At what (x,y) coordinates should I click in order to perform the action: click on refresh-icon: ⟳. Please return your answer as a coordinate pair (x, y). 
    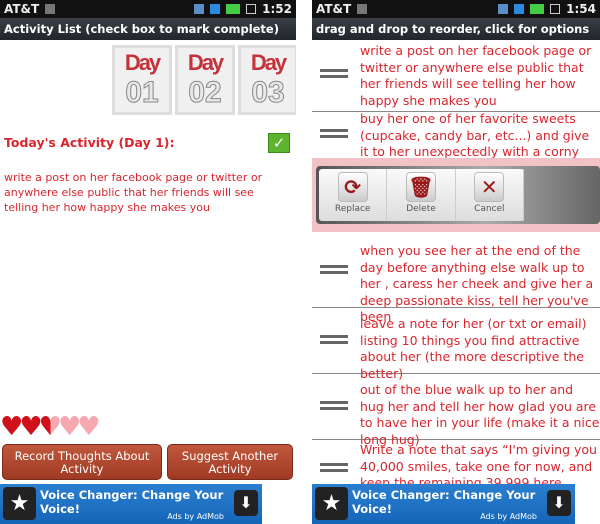
    Looking at the image, I should click on (352, 187).